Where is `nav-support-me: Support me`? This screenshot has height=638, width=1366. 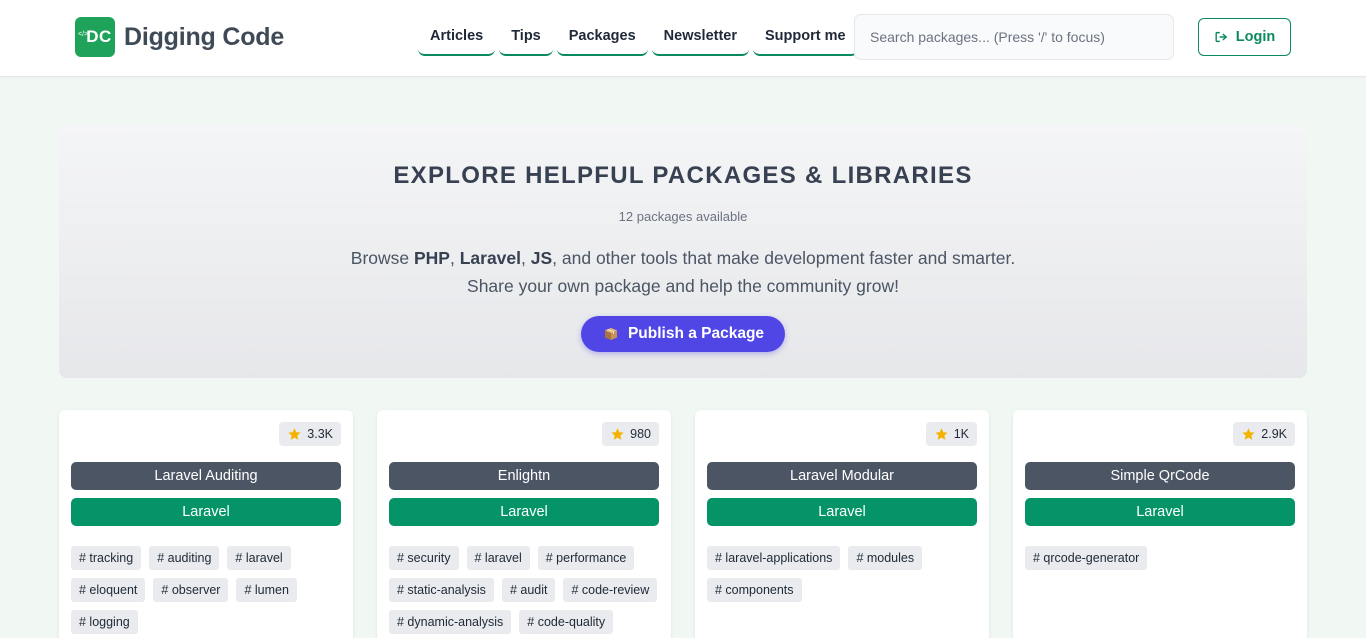 nav-support-me: Support me is located at coordinates (805, 37).